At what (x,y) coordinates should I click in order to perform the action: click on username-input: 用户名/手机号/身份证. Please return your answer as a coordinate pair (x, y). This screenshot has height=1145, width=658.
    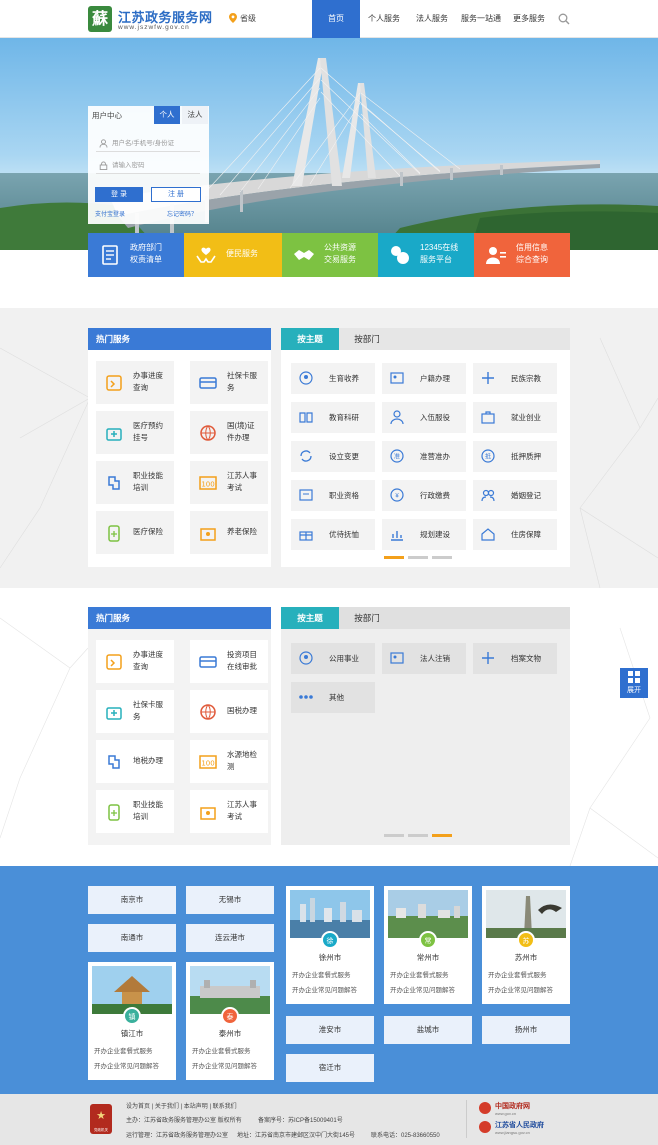
    Looking at the image, I should click on (148, 144).